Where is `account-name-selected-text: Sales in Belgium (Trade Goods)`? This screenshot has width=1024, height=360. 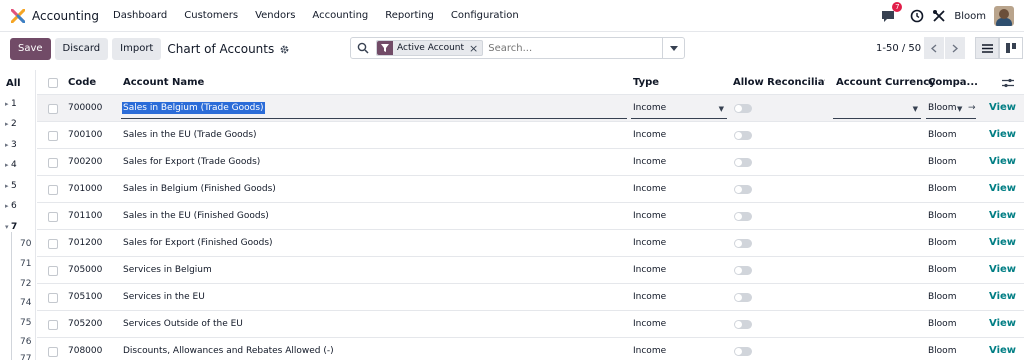 account-name-selected-text: Sales in Belgium (Trade Goods) is located at coordinates (193, 108).